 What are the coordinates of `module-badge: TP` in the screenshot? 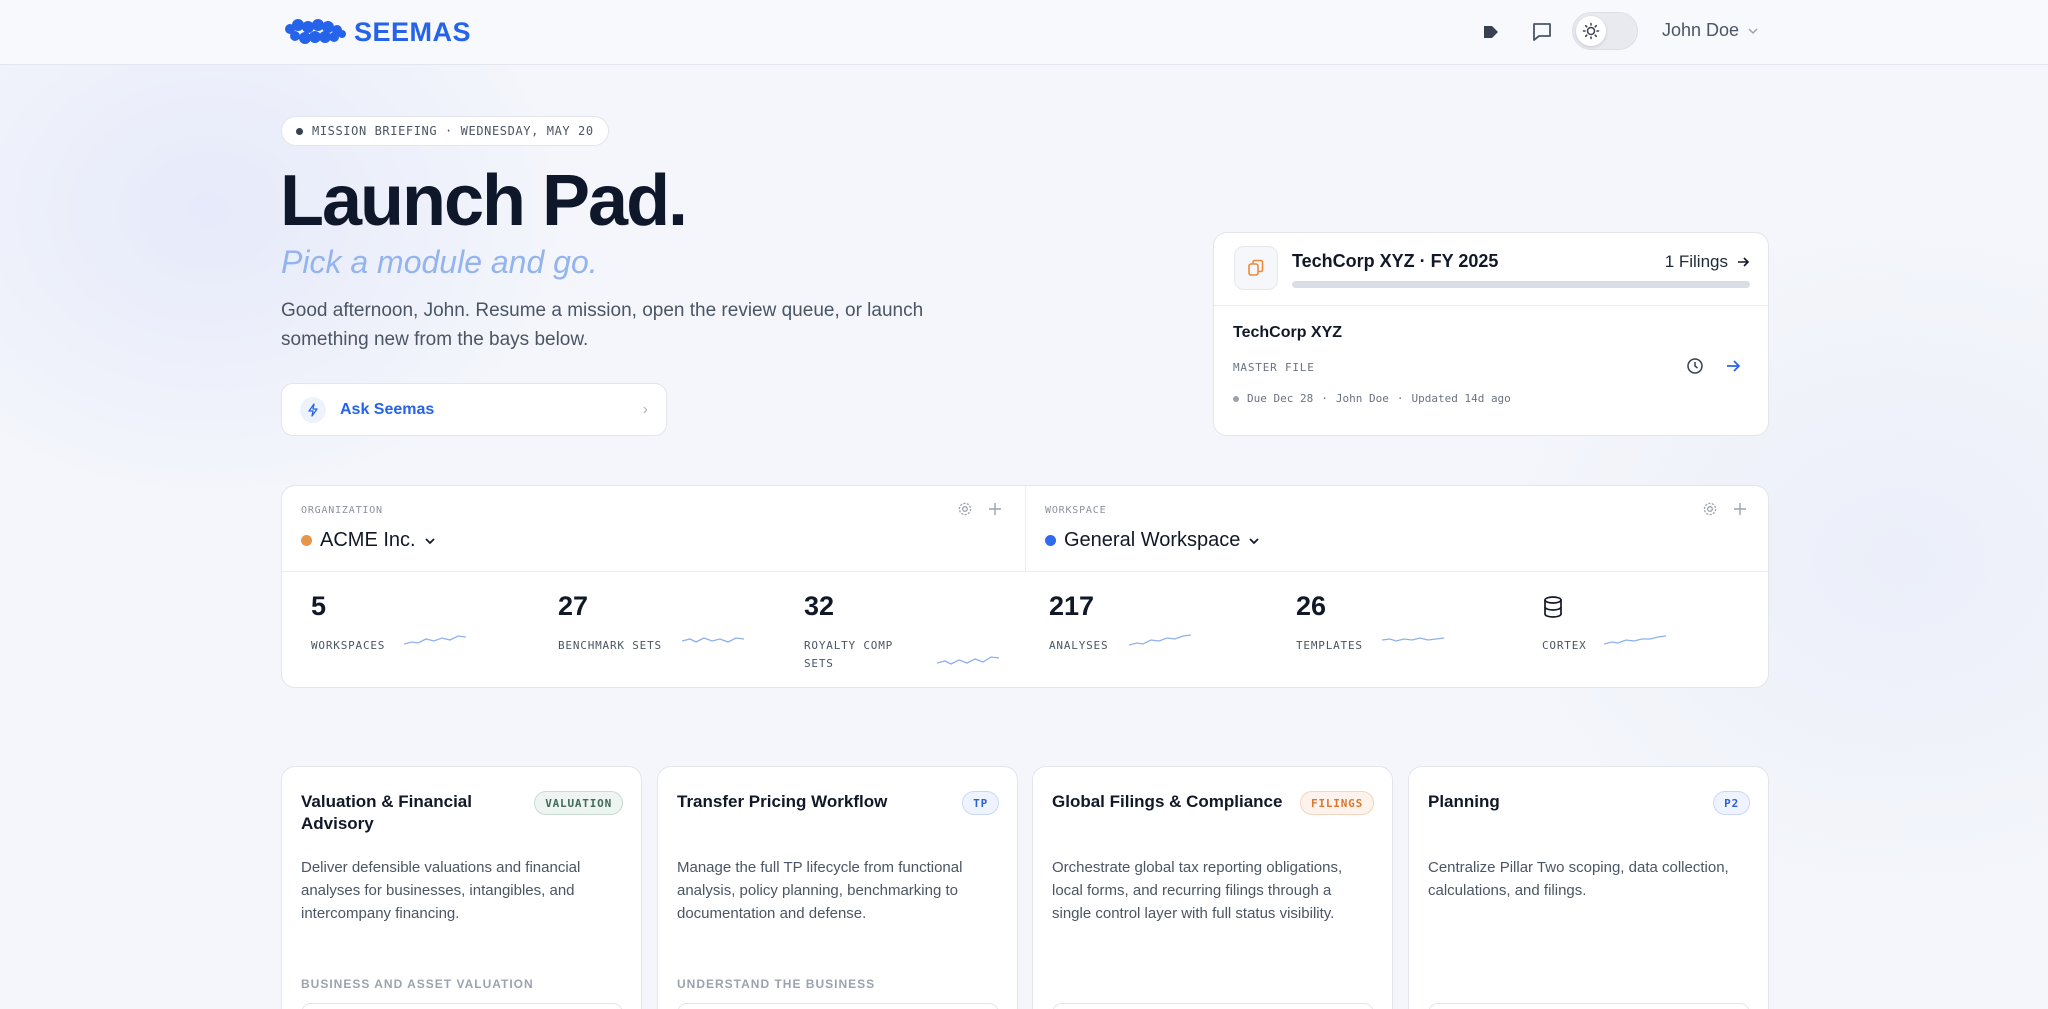 It's located at (980, 803).